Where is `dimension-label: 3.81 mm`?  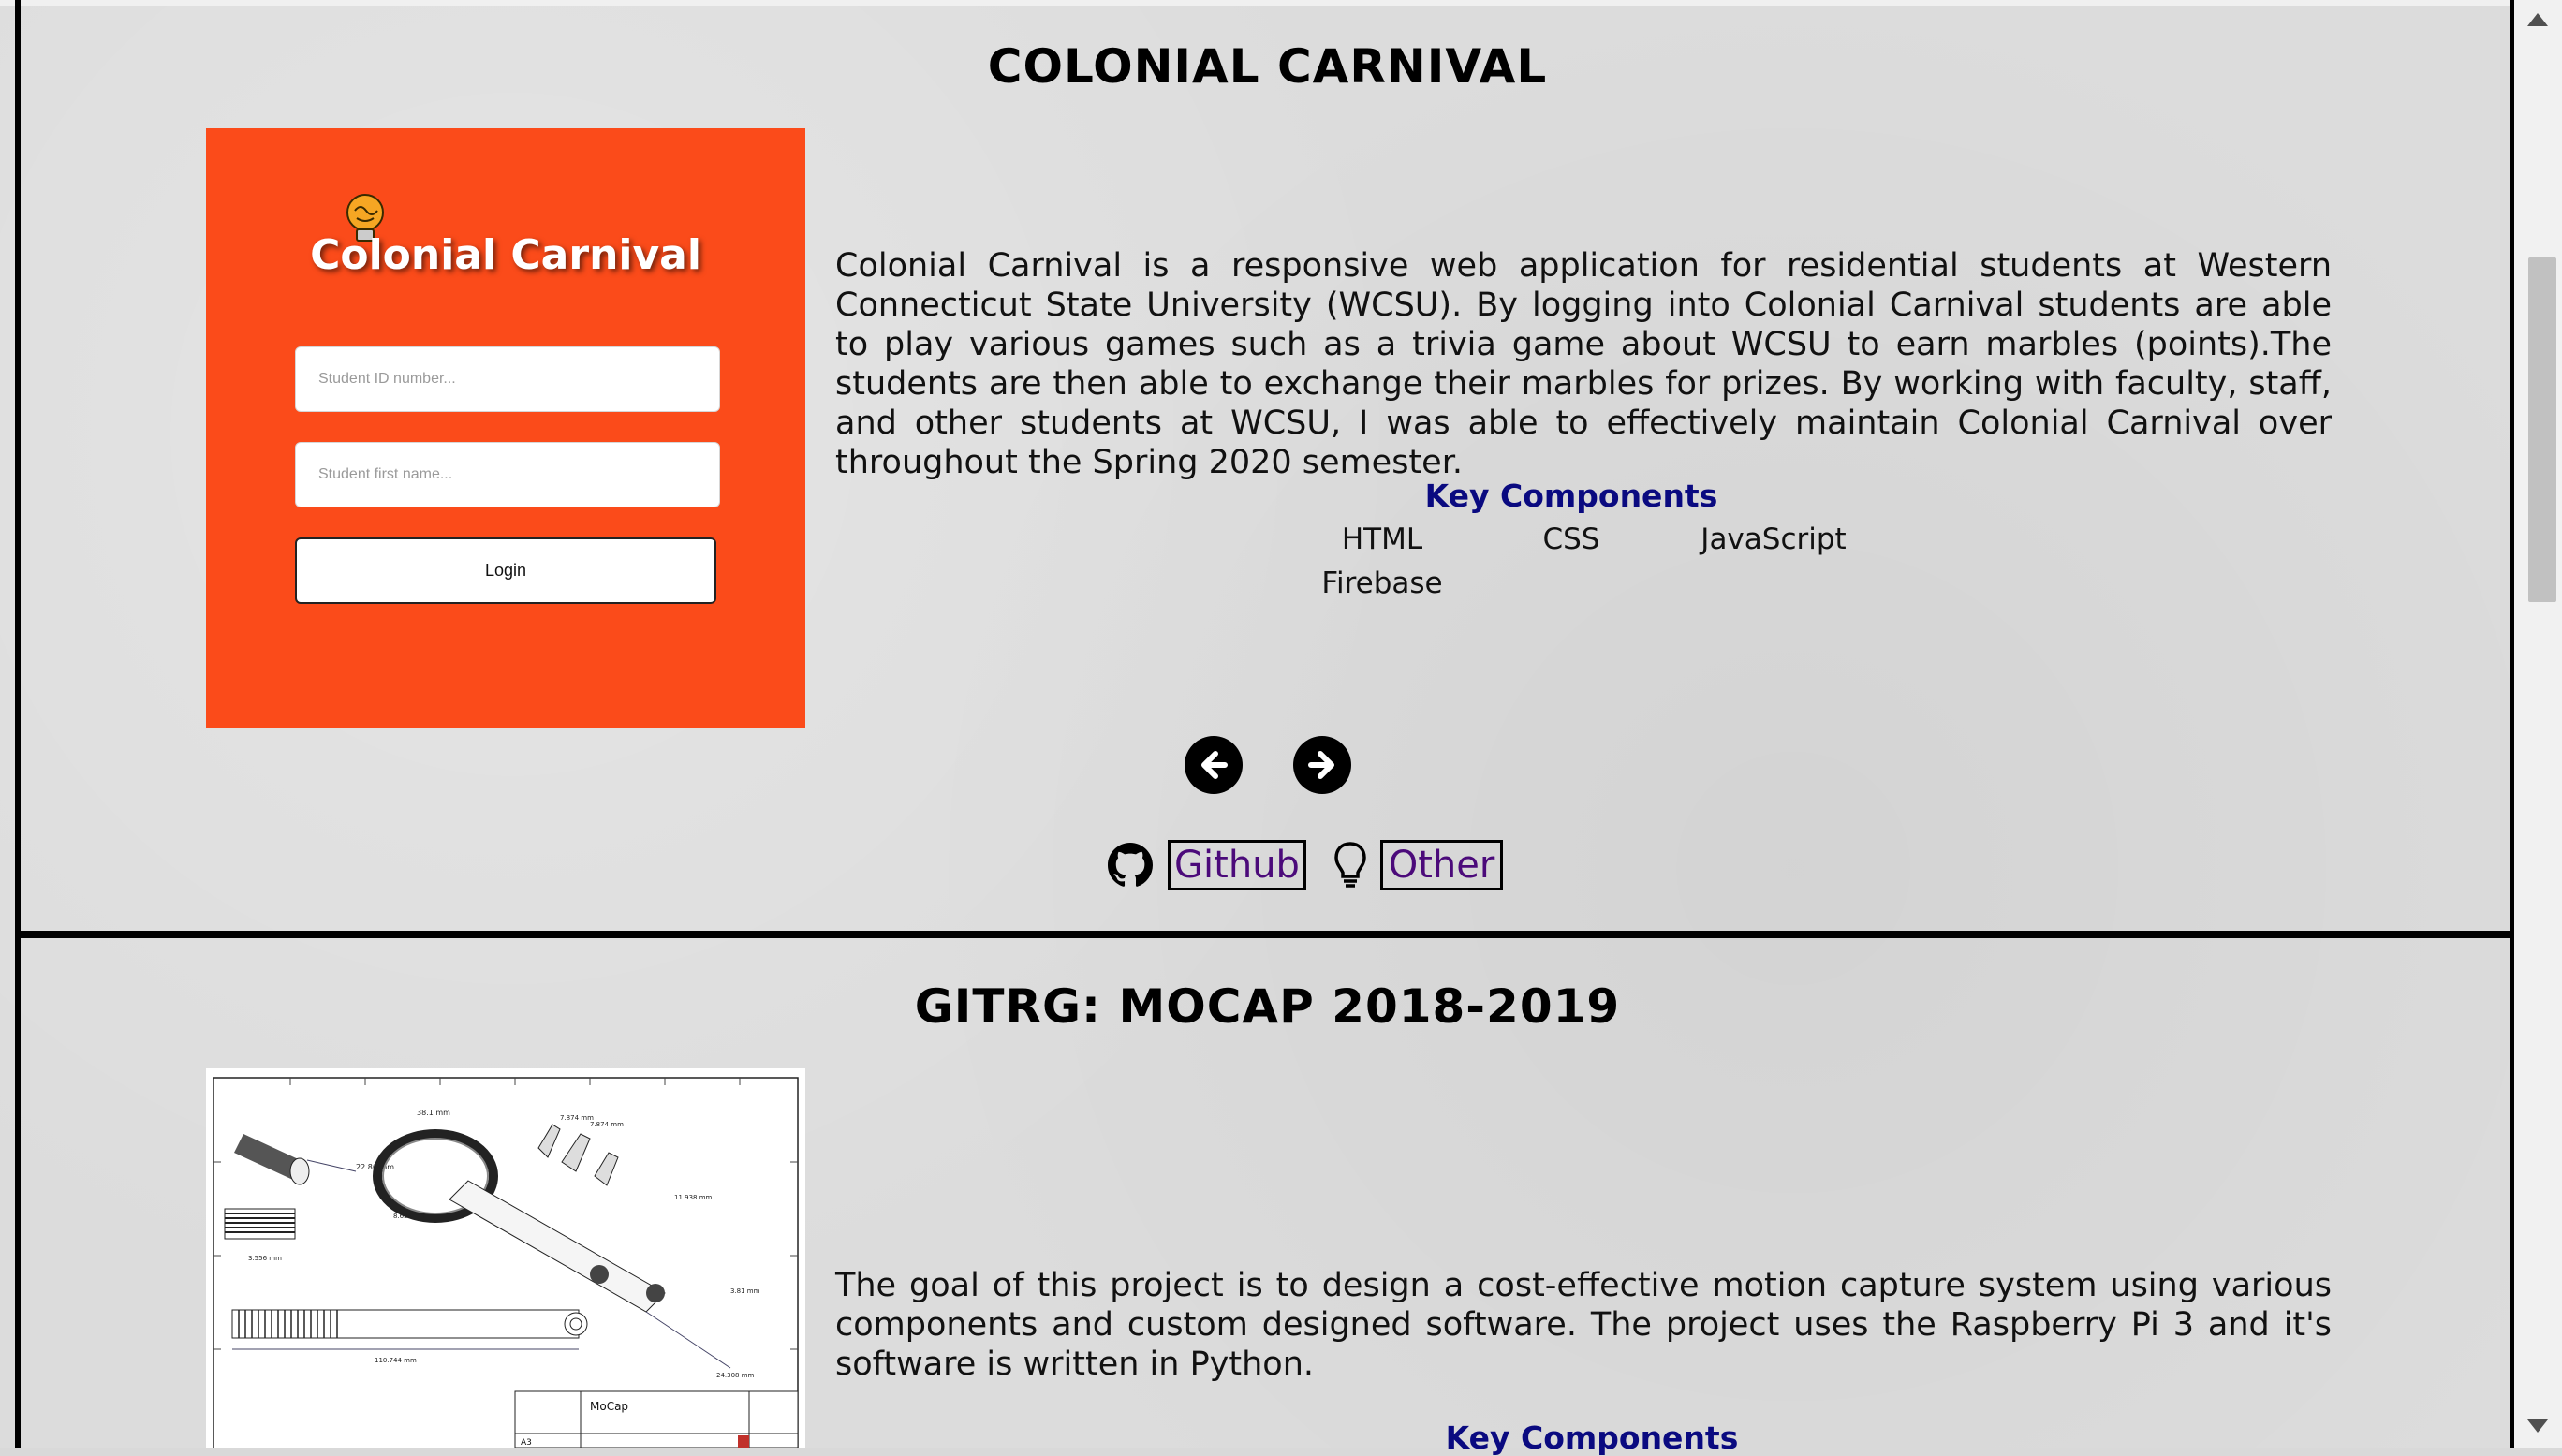 dimension-label: 3.81 mm is located at coordinates (745, 1291).